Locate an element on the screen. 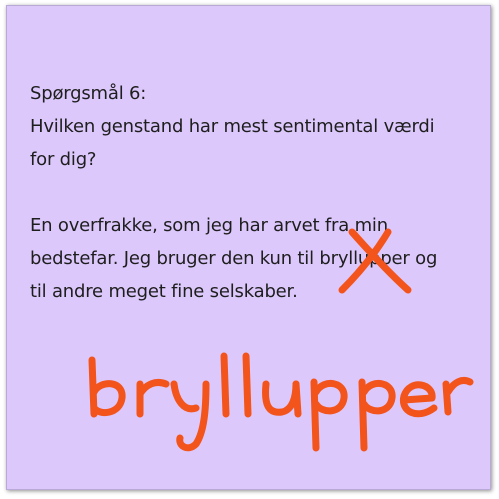  question-title: Spørgsmål 6: is located at coordinates (88, 93).